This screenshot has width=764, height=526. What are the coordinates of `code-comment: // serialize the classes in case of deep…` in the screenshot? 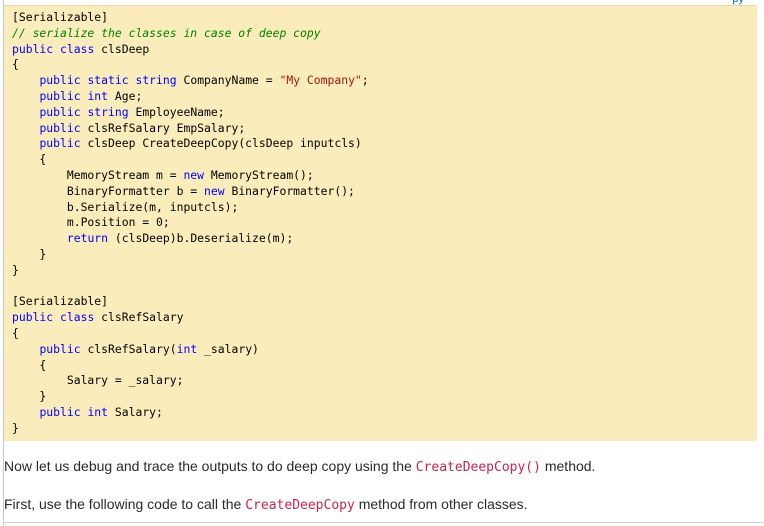 It's located at (166, 32).